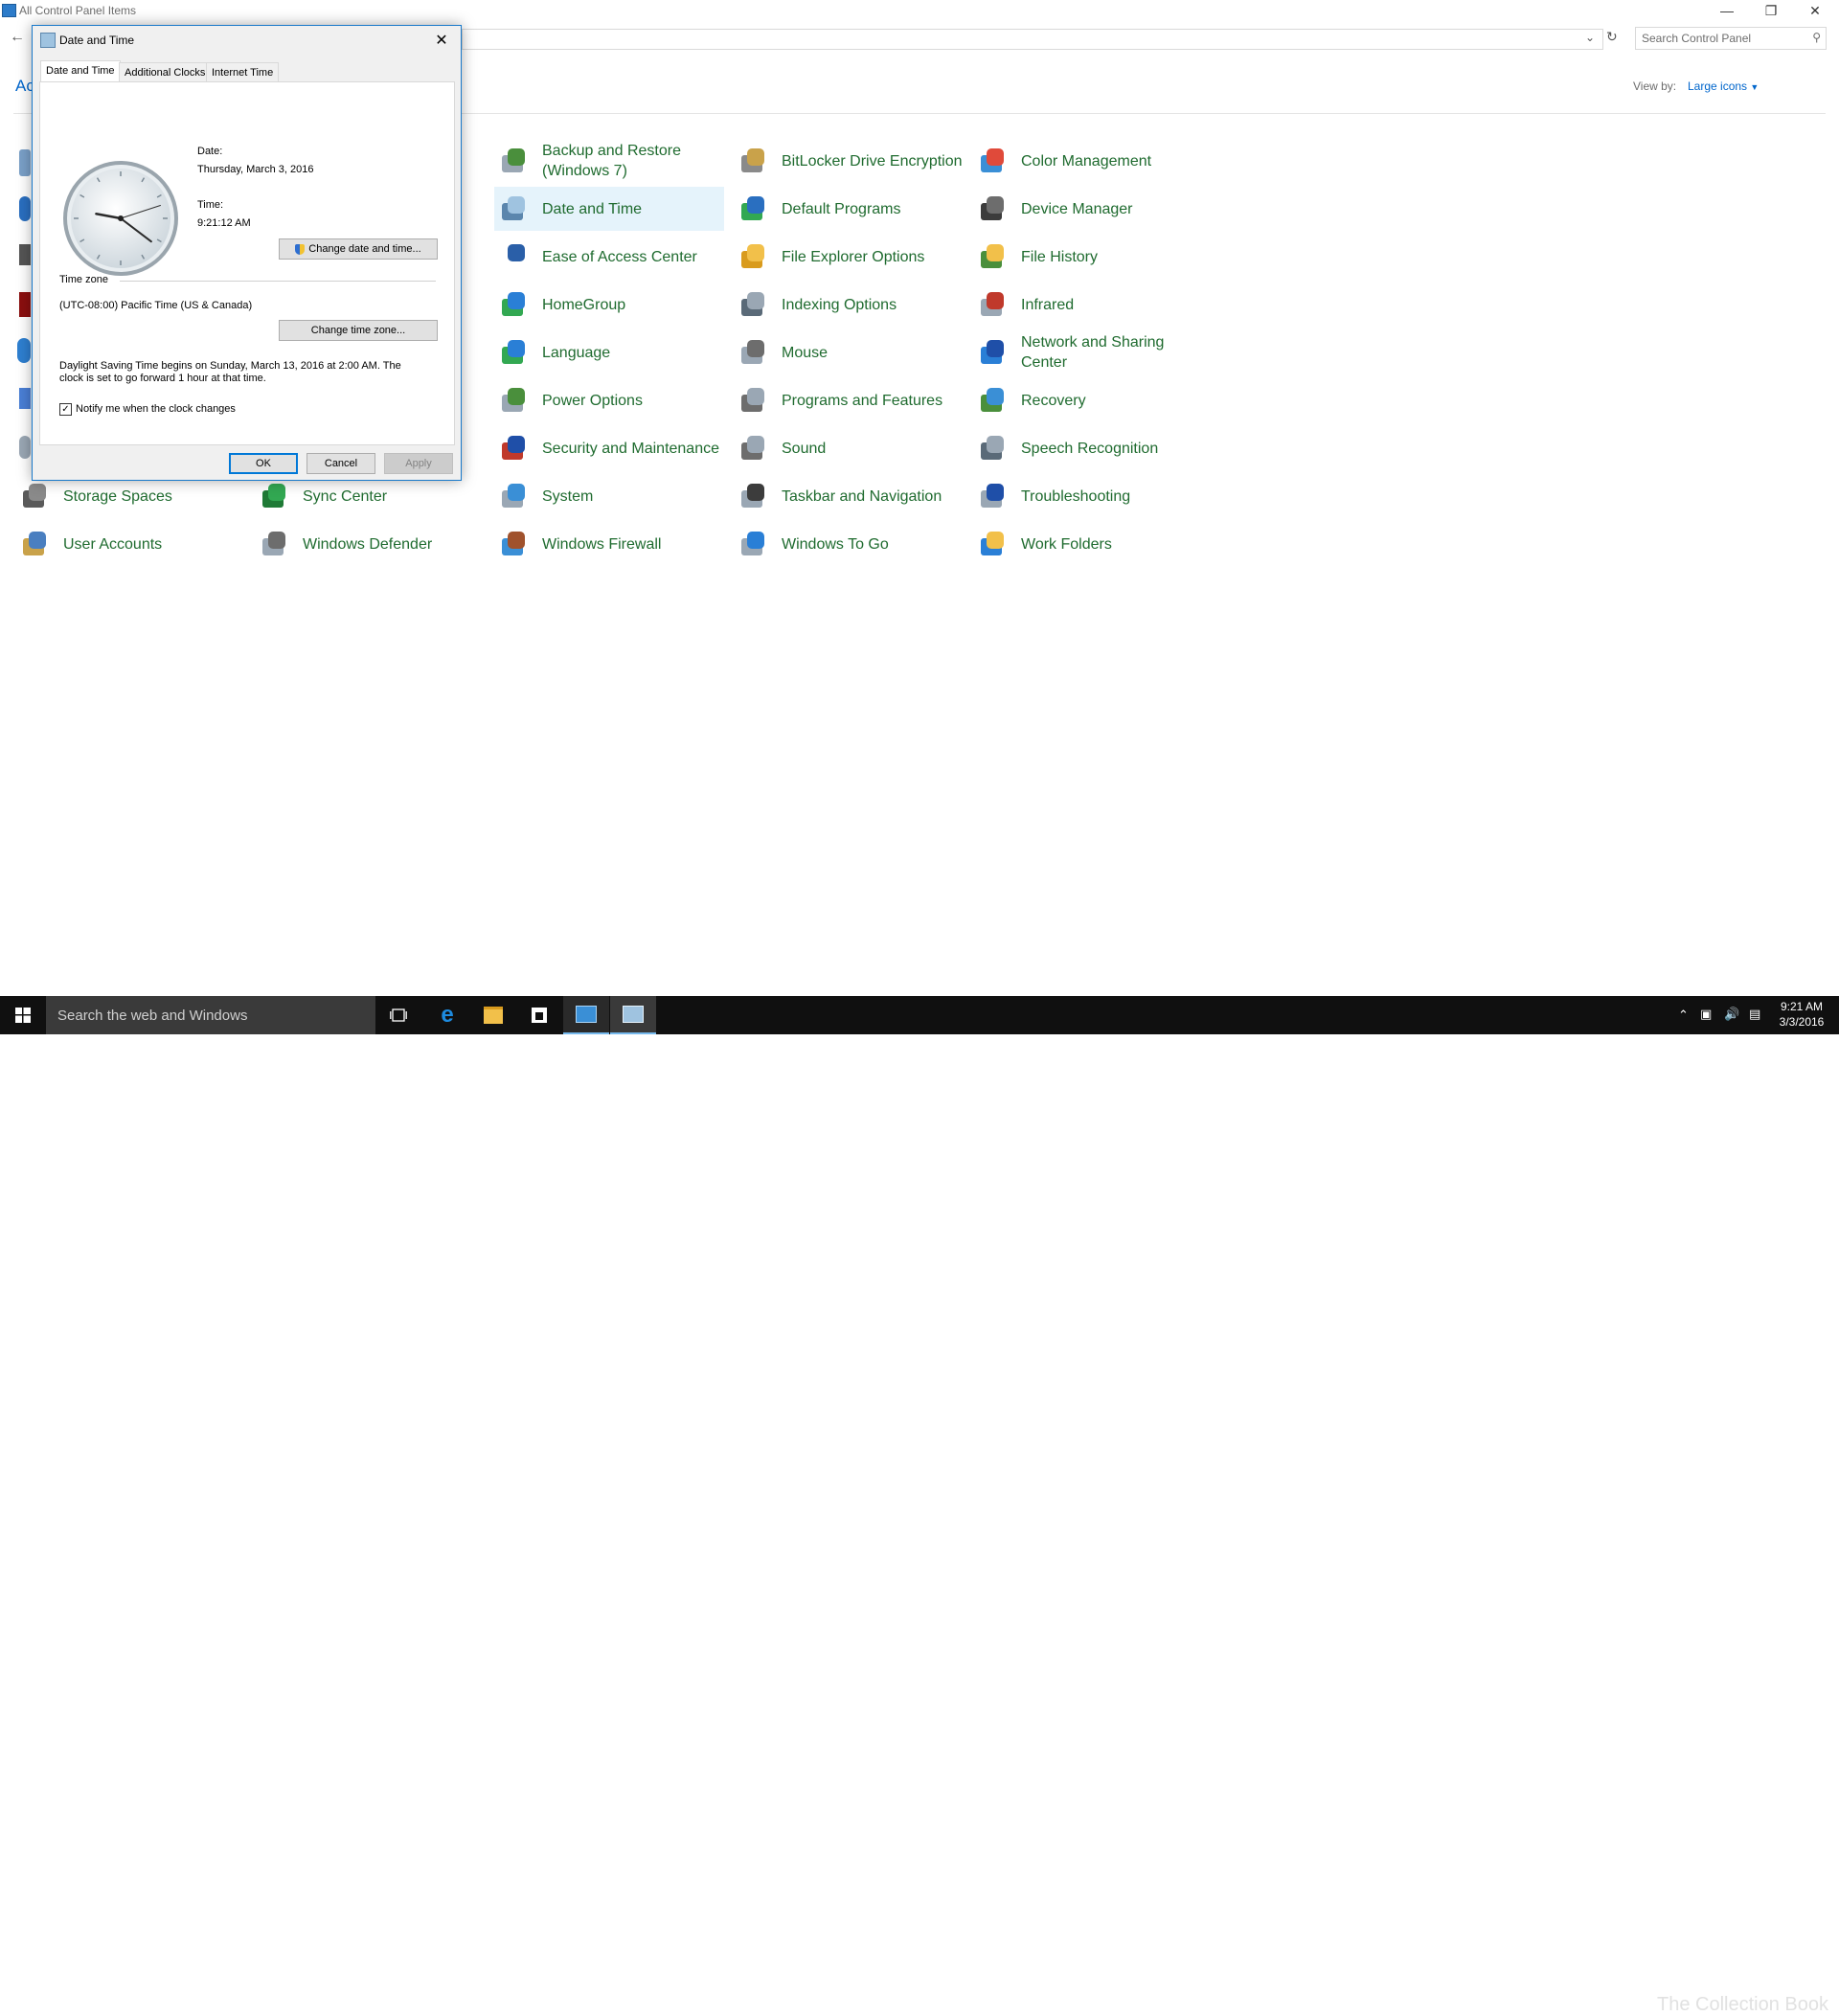 Image resolution: width=1839 pixels, height=2016 pixels. What do you see at coordinates (609, 352) in the screenshot?
I see `cp-item-language: Language` at bounding box center [609, 352].